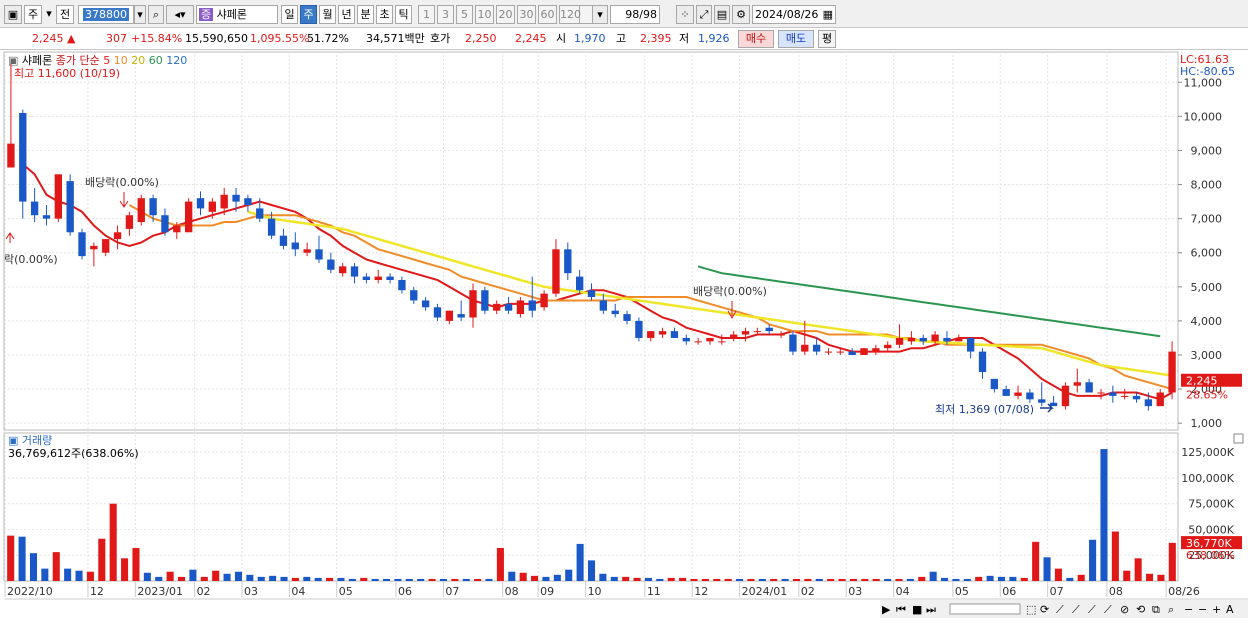 The image size is (1248, 624). What do you see at coordinates (251, 591) in the screenshot?
I see `x-axis-label: 03` at bounding box center [251, 591].